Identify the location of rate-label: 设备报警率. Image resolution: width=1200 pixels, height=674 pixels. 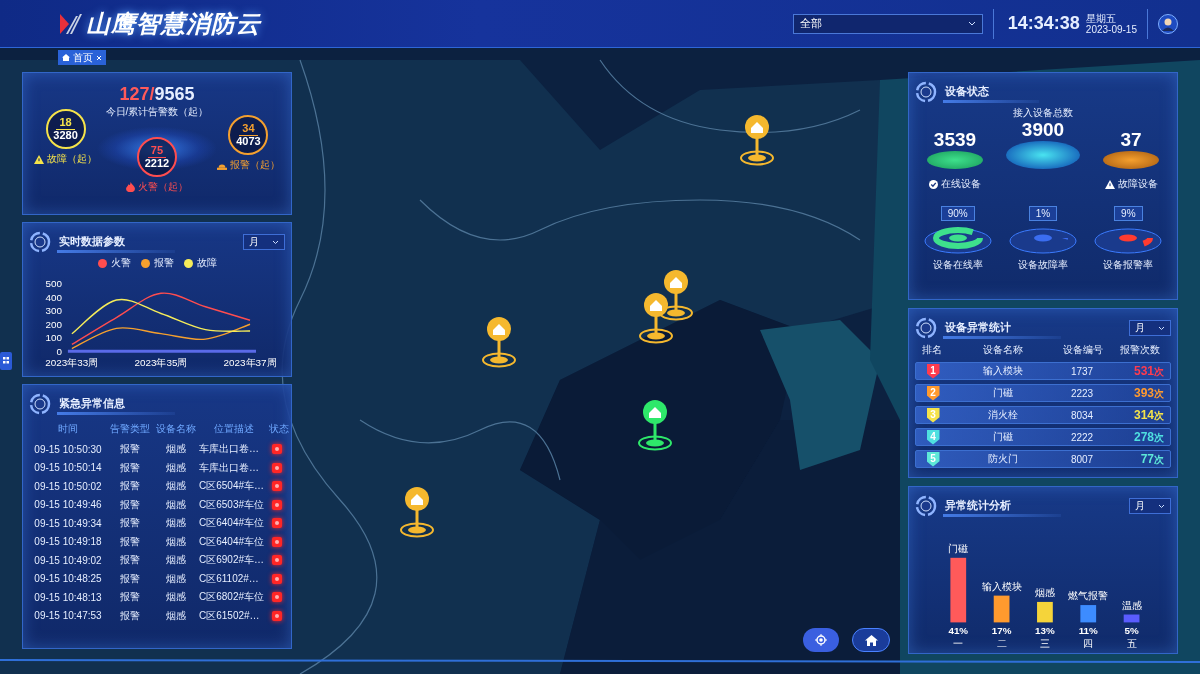
(1128, 265).